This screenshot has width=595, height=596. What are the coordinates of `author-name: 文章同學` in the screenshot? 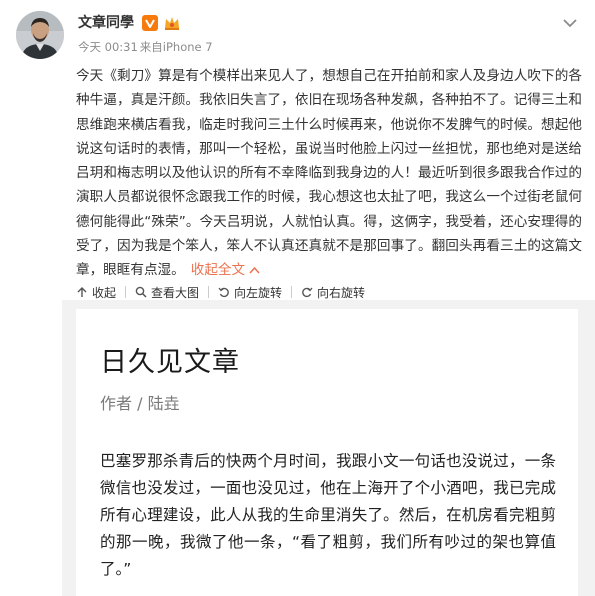 It's located at (106, 23).